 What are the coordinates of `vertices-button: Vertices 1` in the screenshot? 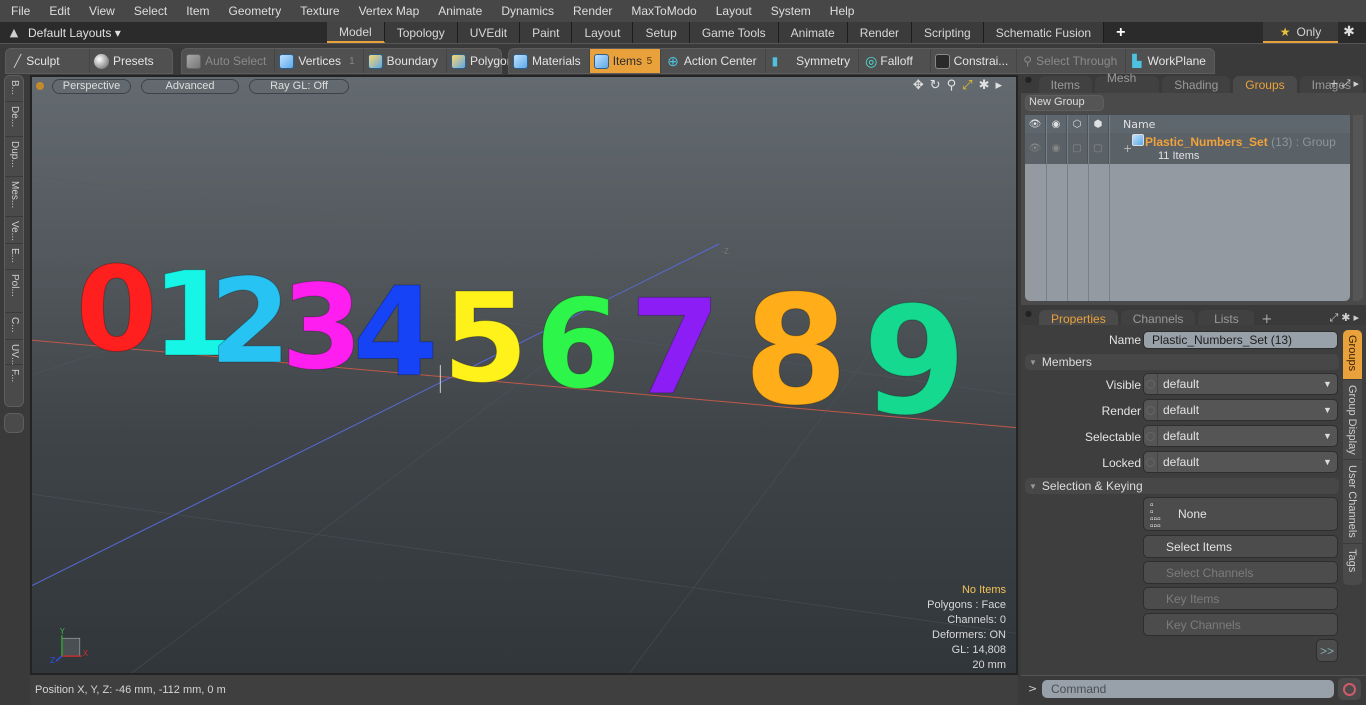 It's located at (319, 61).